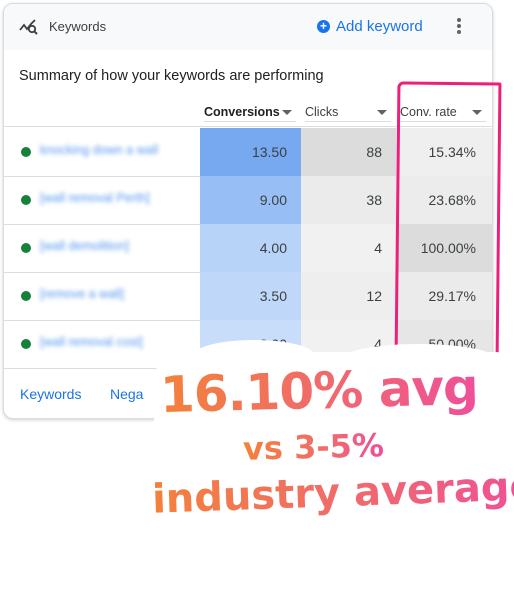 The width and height of the screenshot is (514, 599). What do you see at coordinates (348, 152) in the screenshot?
I see `clicks-cell: 88` at bounding box center [348, 152].